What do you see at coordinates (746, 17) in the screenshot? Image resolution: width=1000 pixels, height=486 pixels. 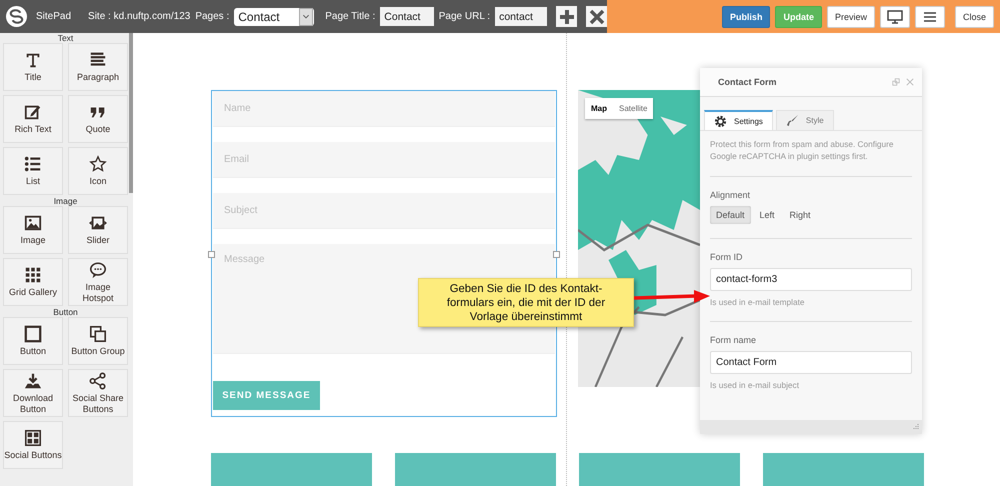 I see `toolbar-button: Publish` at bounding box center [746, 17].